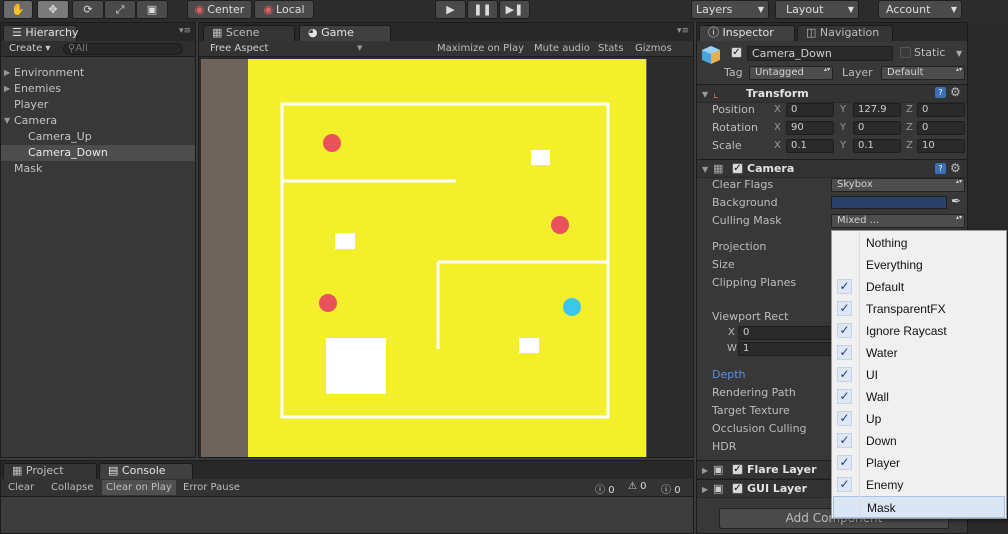 This screenshot has height=534, width=1008. What do you see at coordinates (959, 53) in the screenshot?
I see `chevron-down-icon: ▼` at bounding box center [959, 53].